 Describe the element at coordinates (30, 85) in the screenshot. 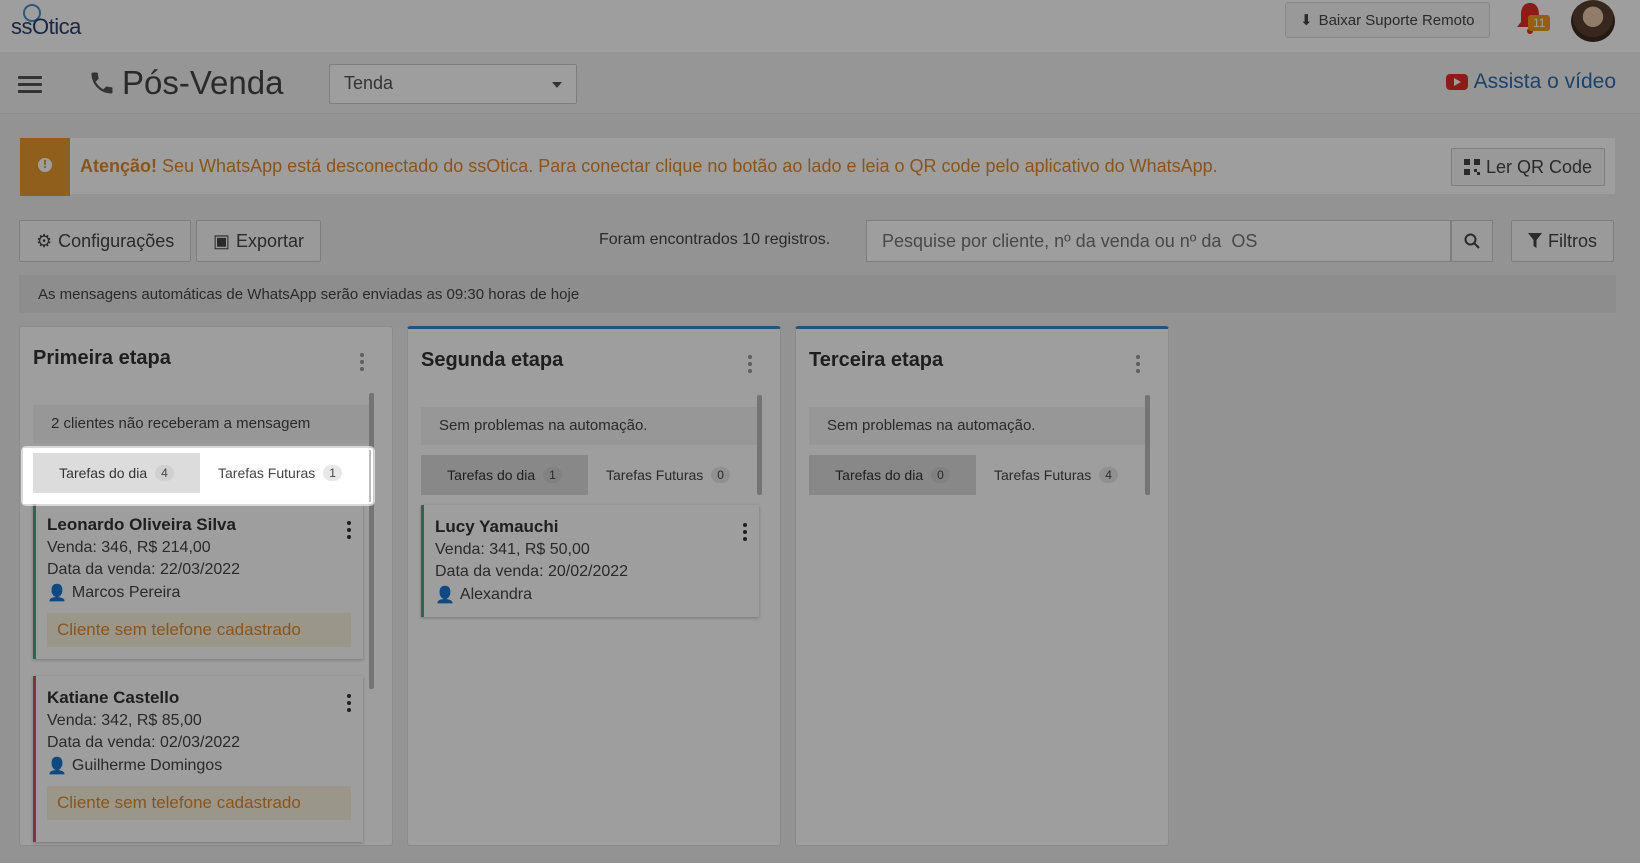

I see `menu-icon` at that location.